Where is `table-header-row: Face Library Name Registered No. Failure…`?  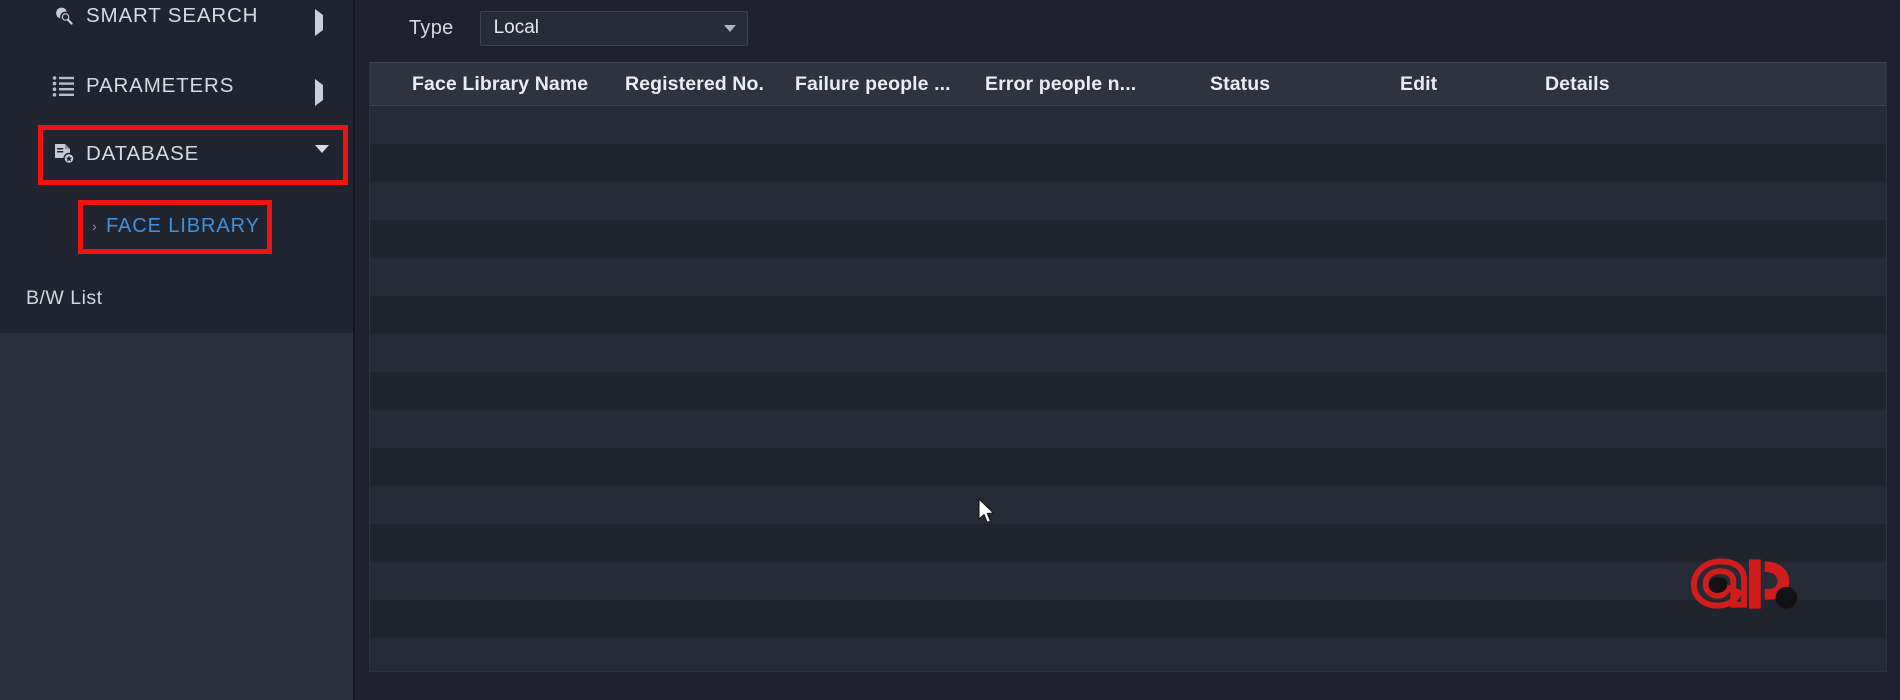
table-header-row: Face Library Name Registered No. Failure… is located at coordinates (1128, 84).